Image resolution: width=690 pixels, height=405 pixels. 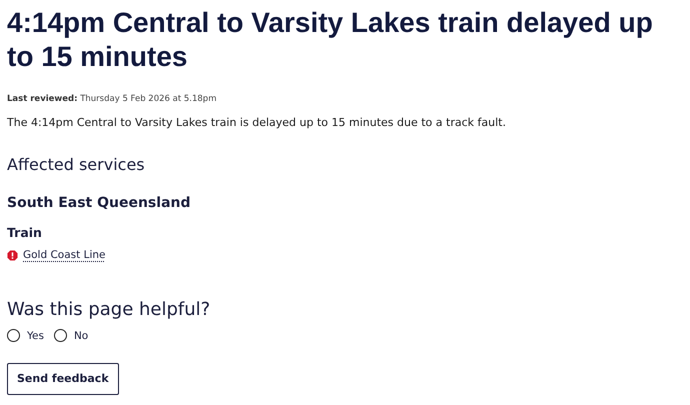 What do you see at coordinates (63, 379) in the screenshot?
I see `send-feedback-button: Send feedback` at bounding box center [63, 379].